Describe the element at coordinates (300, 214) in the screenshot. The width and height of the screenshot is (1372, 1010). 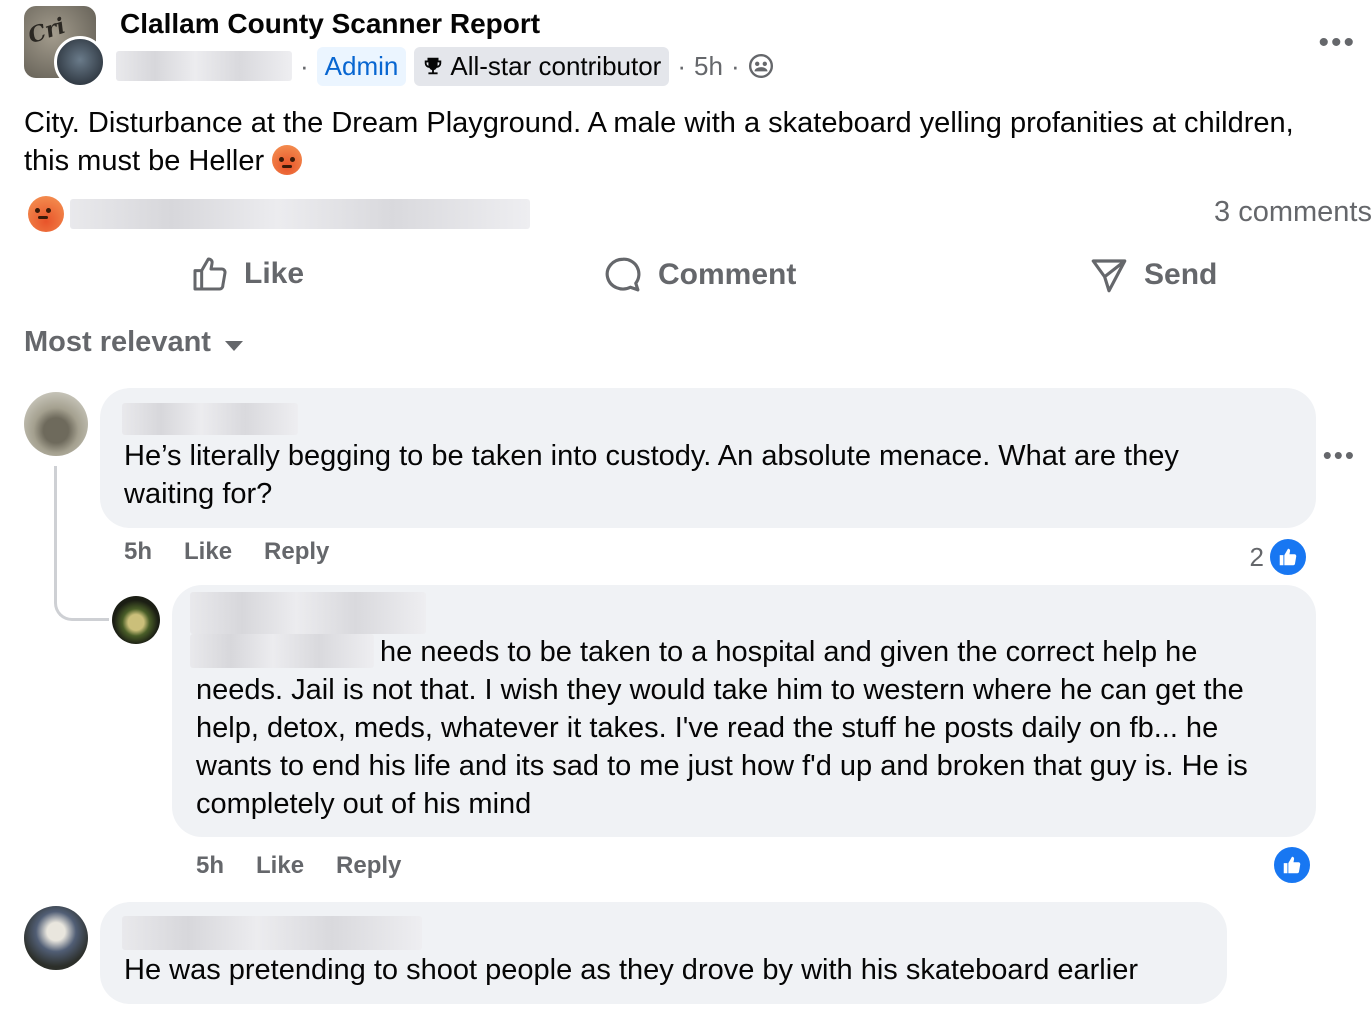
I see `redacted-reactors` at that location.